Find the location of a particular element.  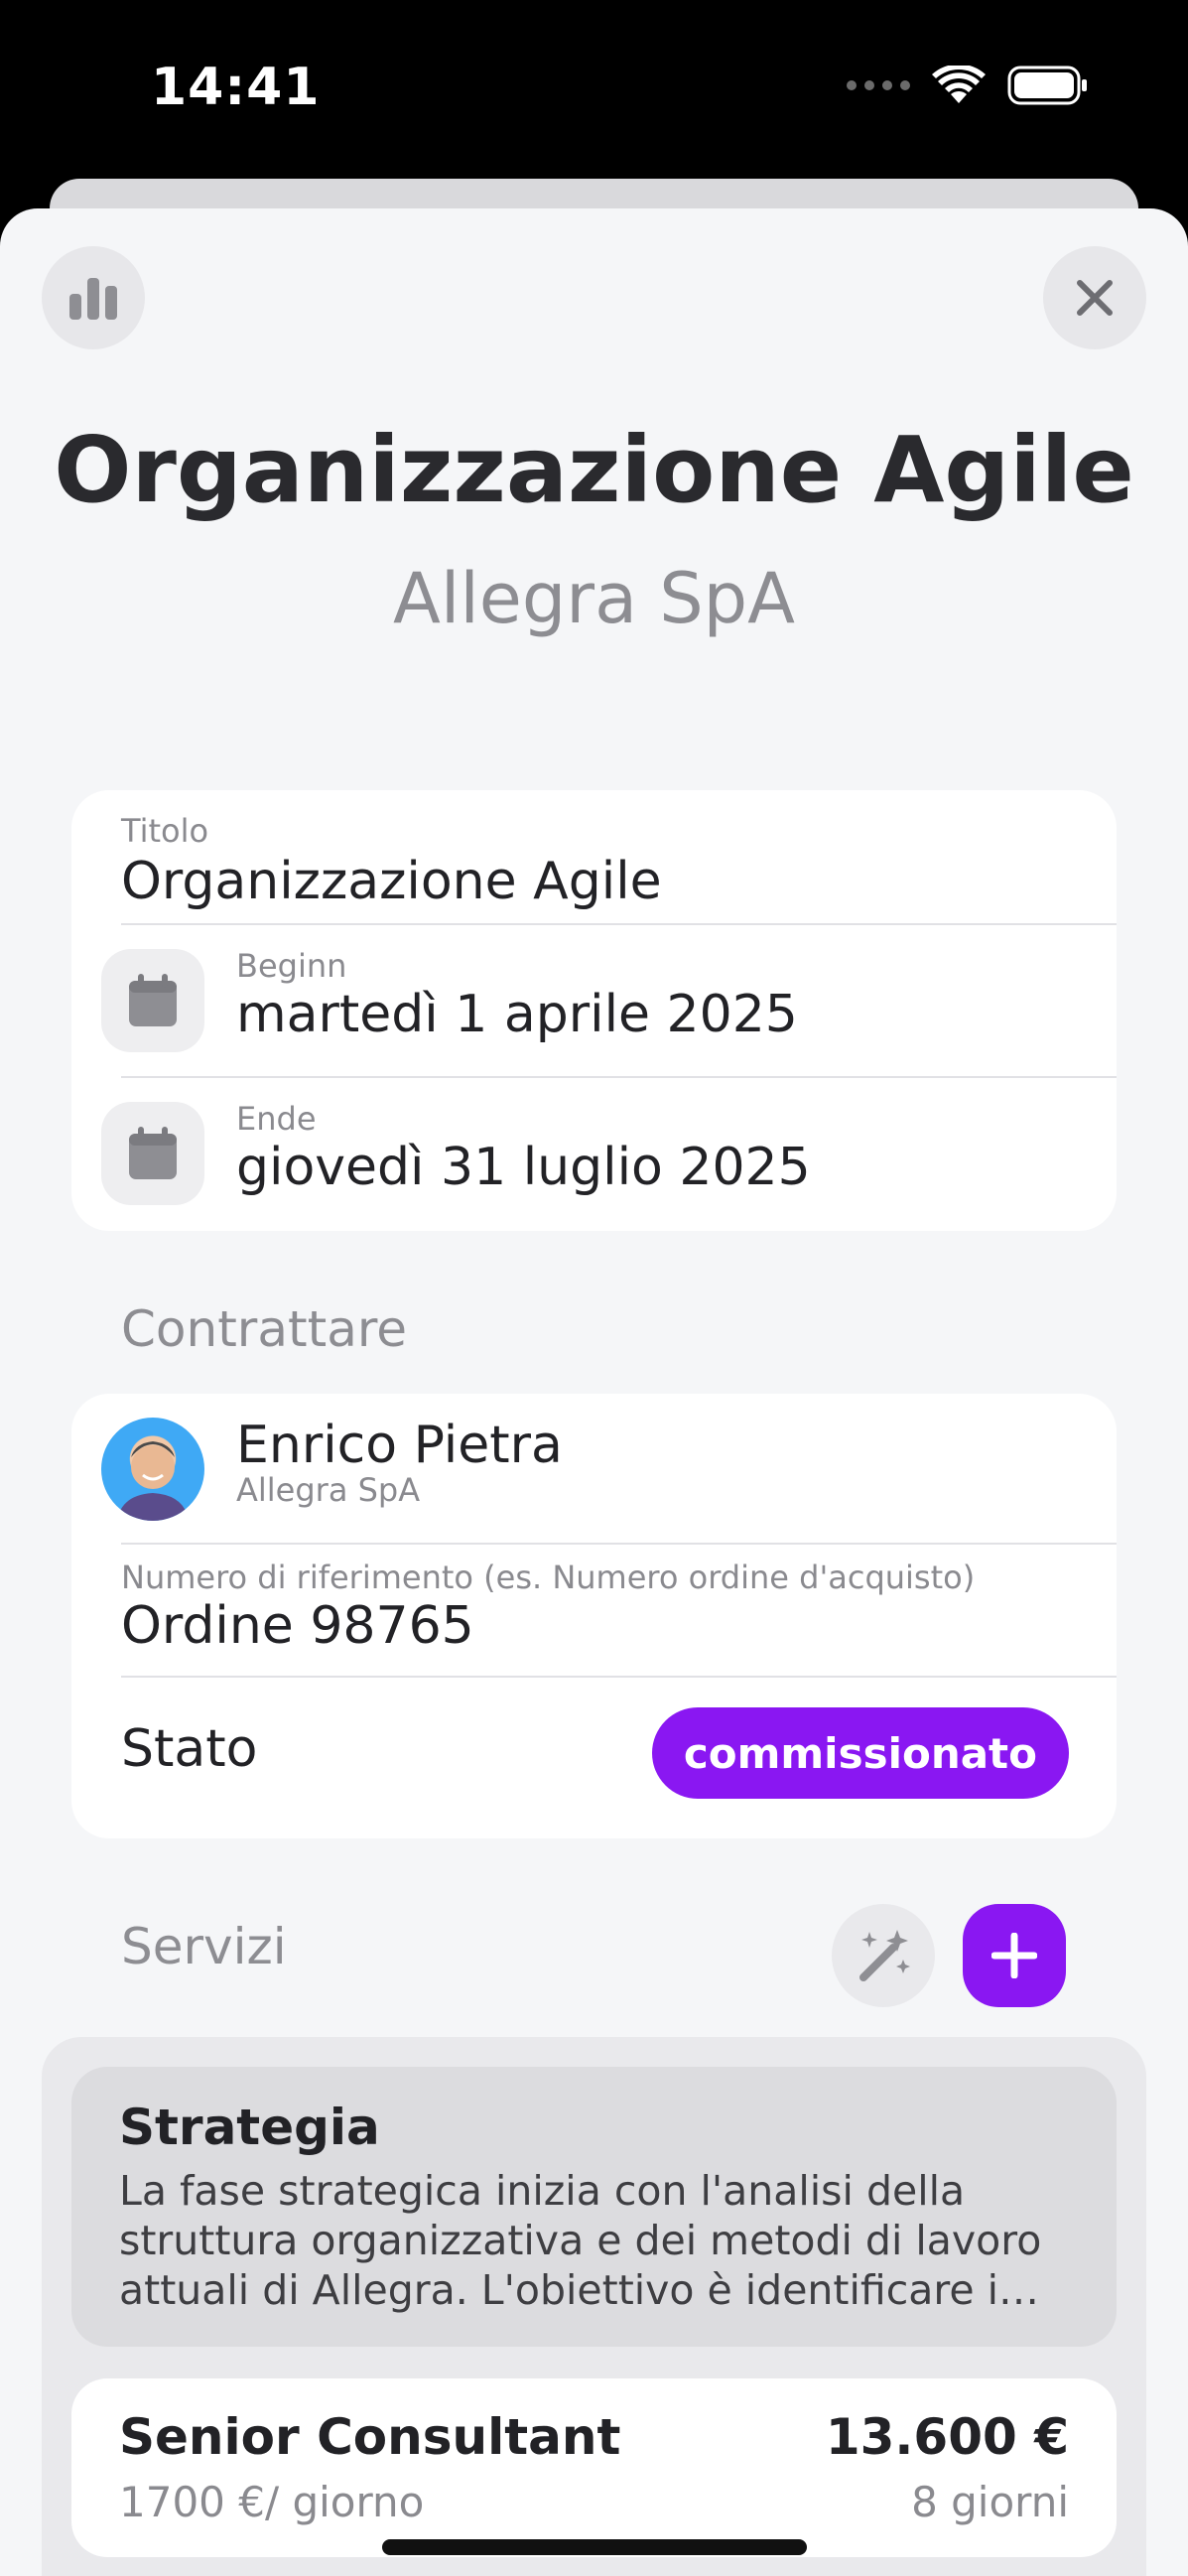

service-days: 8 giorni is located at coordinates (990, 2502).